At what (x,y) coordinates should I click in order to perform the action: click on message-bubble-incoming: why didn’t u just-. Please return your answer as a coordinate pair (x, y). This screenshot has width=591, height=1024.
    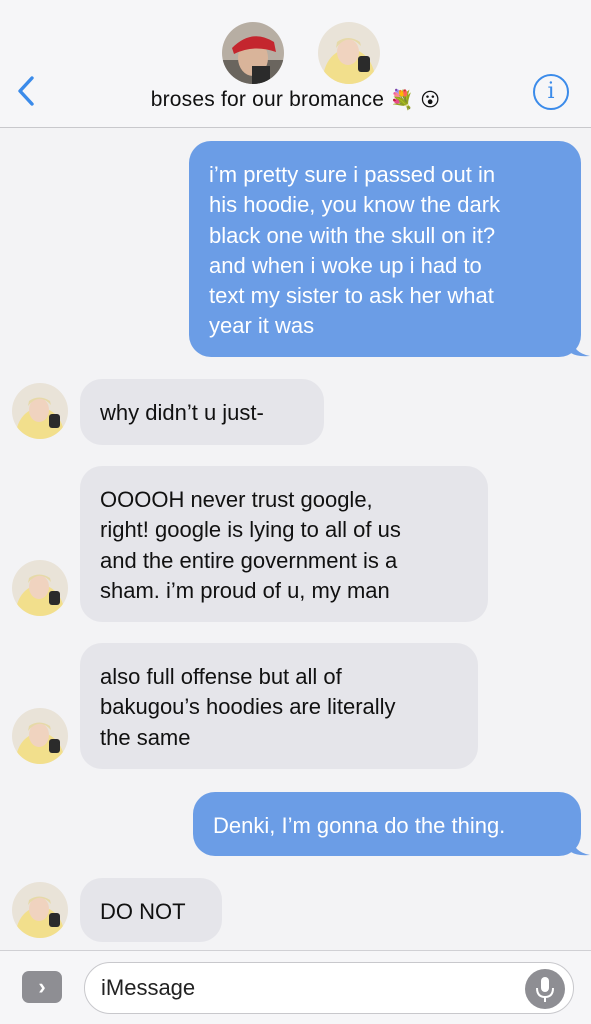
    Looking at the image, I should click on (202, 412).